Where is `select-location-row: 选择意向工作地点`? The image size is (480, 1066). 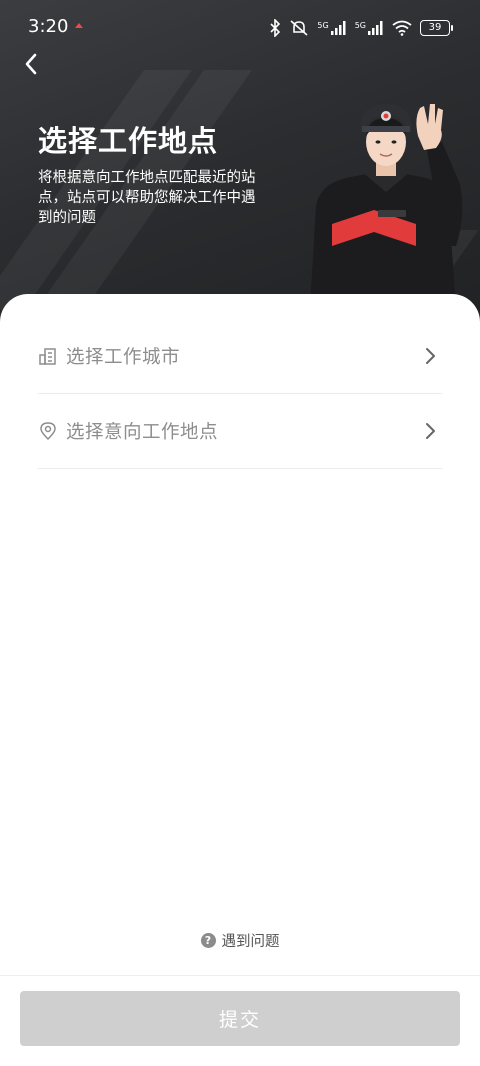
select-location-row: 选择意向工作地点 is located at coordinates (240, 431).